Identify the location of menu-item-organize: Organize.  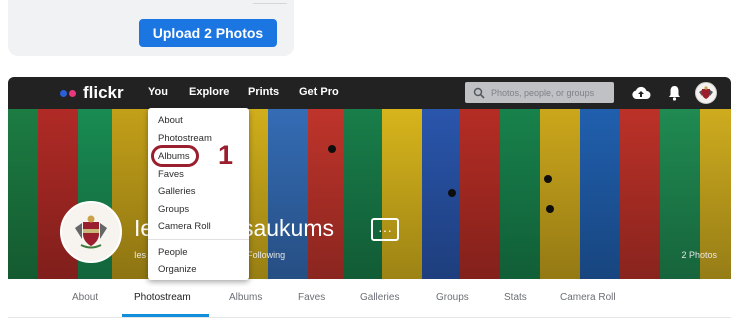
(177, 269).